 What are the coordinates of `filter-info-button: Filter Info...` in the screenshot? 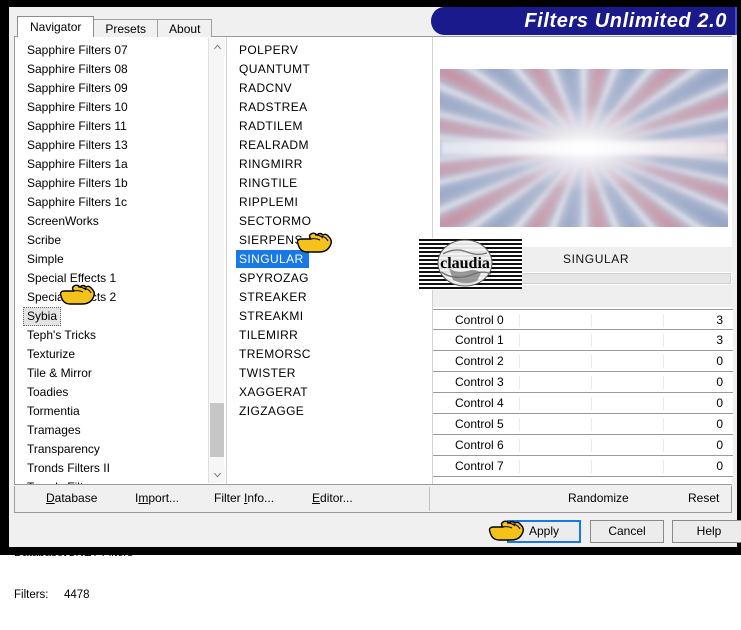 It's located at (244, 498).